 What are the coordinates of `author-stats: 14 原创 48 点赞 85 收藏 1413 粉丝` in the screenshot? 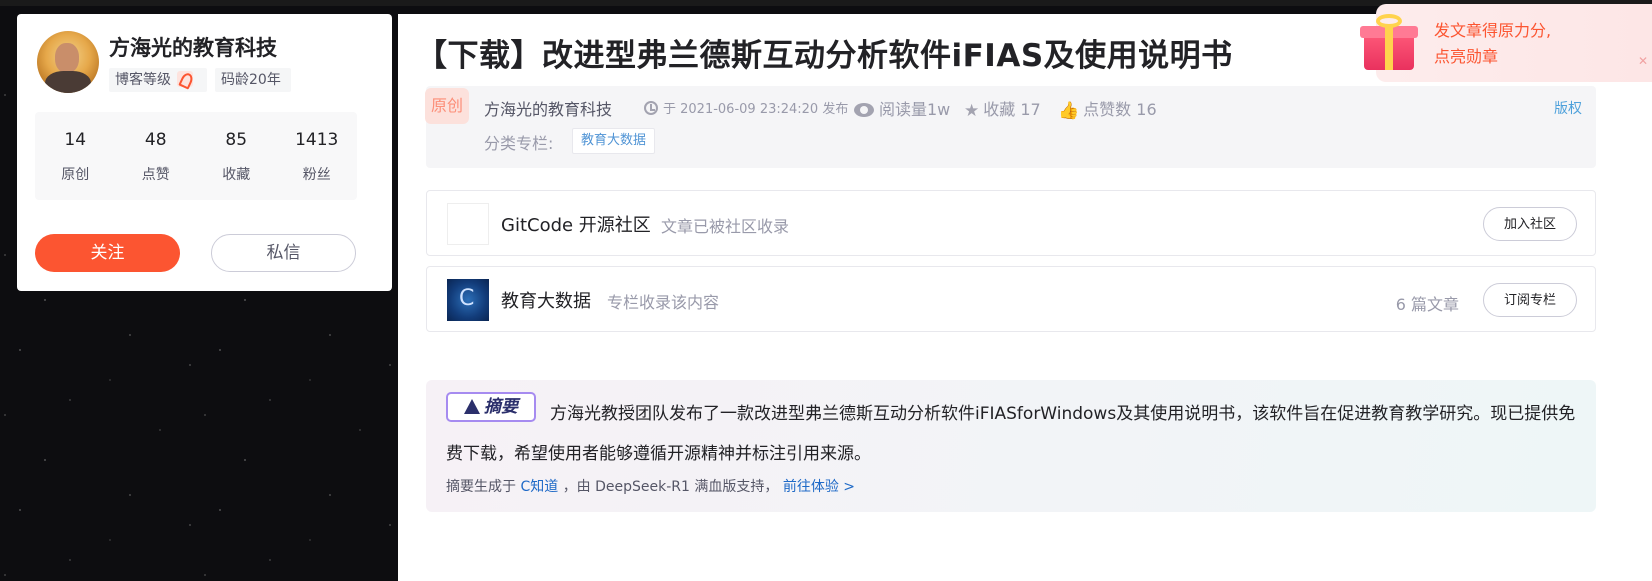 It's located at (196, 156).